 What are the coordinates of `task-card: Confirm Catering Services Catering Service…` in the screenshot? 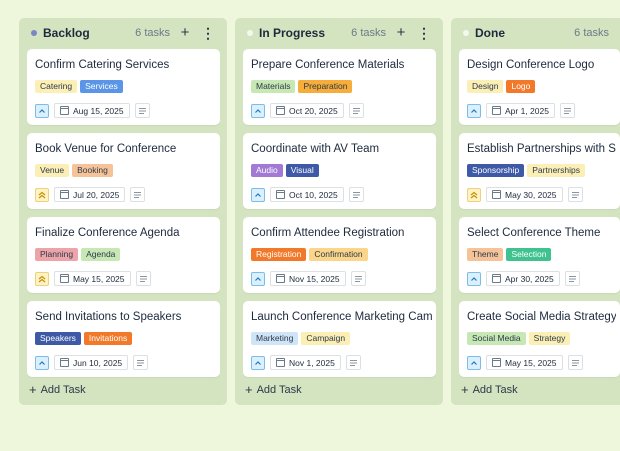 It's located at (123, 87).